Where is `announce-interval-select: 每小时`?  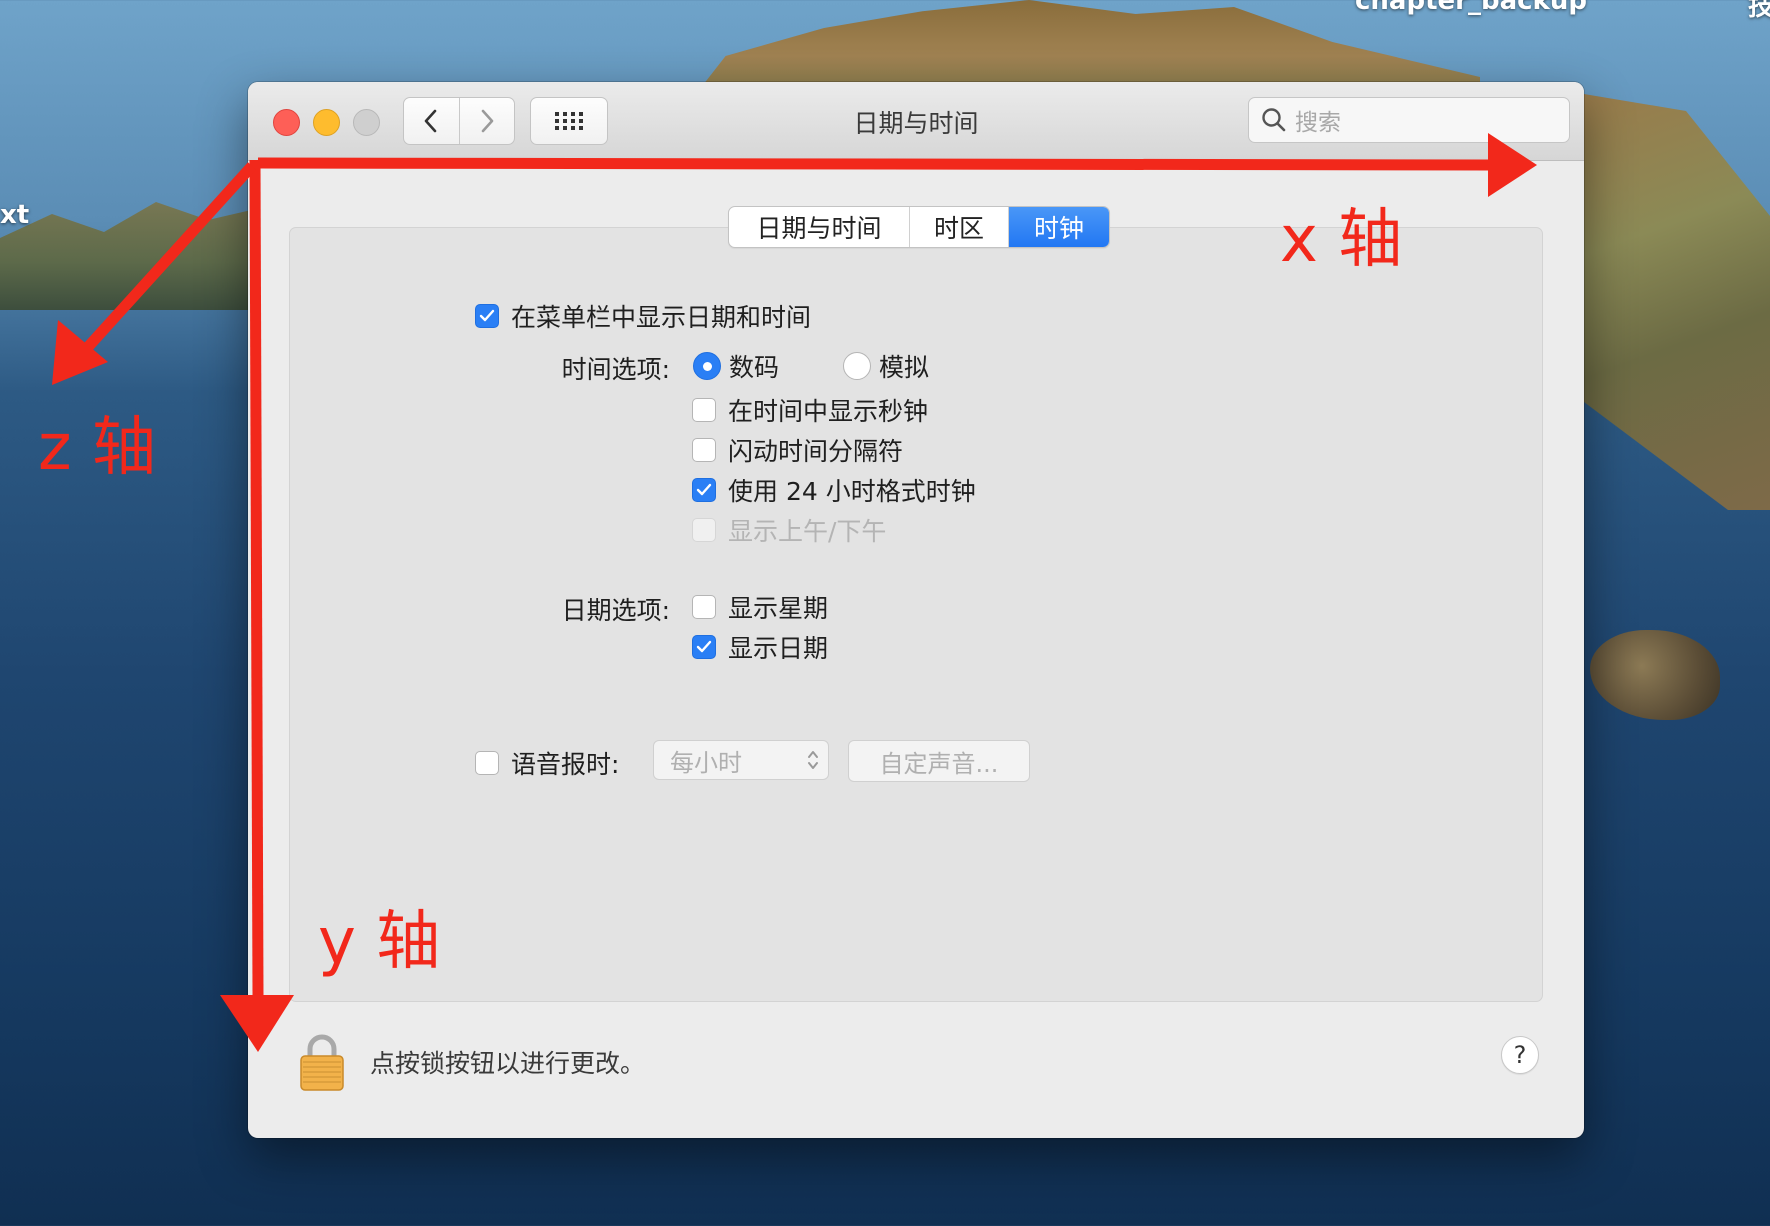
announce-interval-select: 每小时 is located at coordinates (741, 760).